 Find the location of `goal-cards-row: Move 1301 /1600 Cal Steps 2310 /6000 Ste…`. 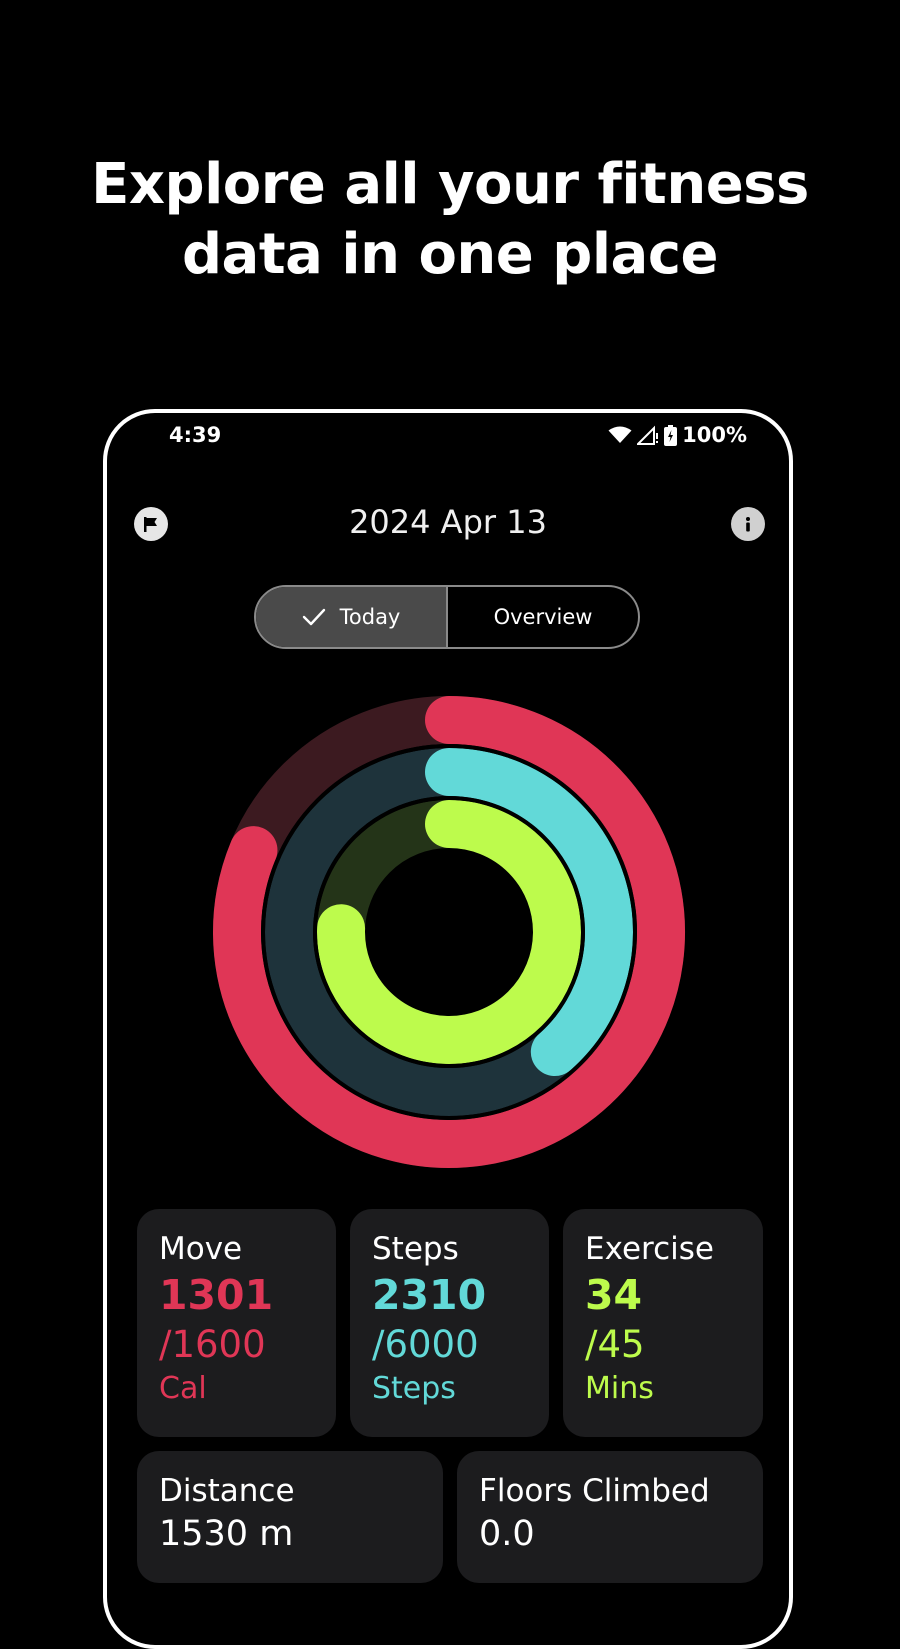

goal-cards-row: Move 1301 /1600 Cal Steps 2310 /6000 Ste… is located at coordinates (450, 1323).